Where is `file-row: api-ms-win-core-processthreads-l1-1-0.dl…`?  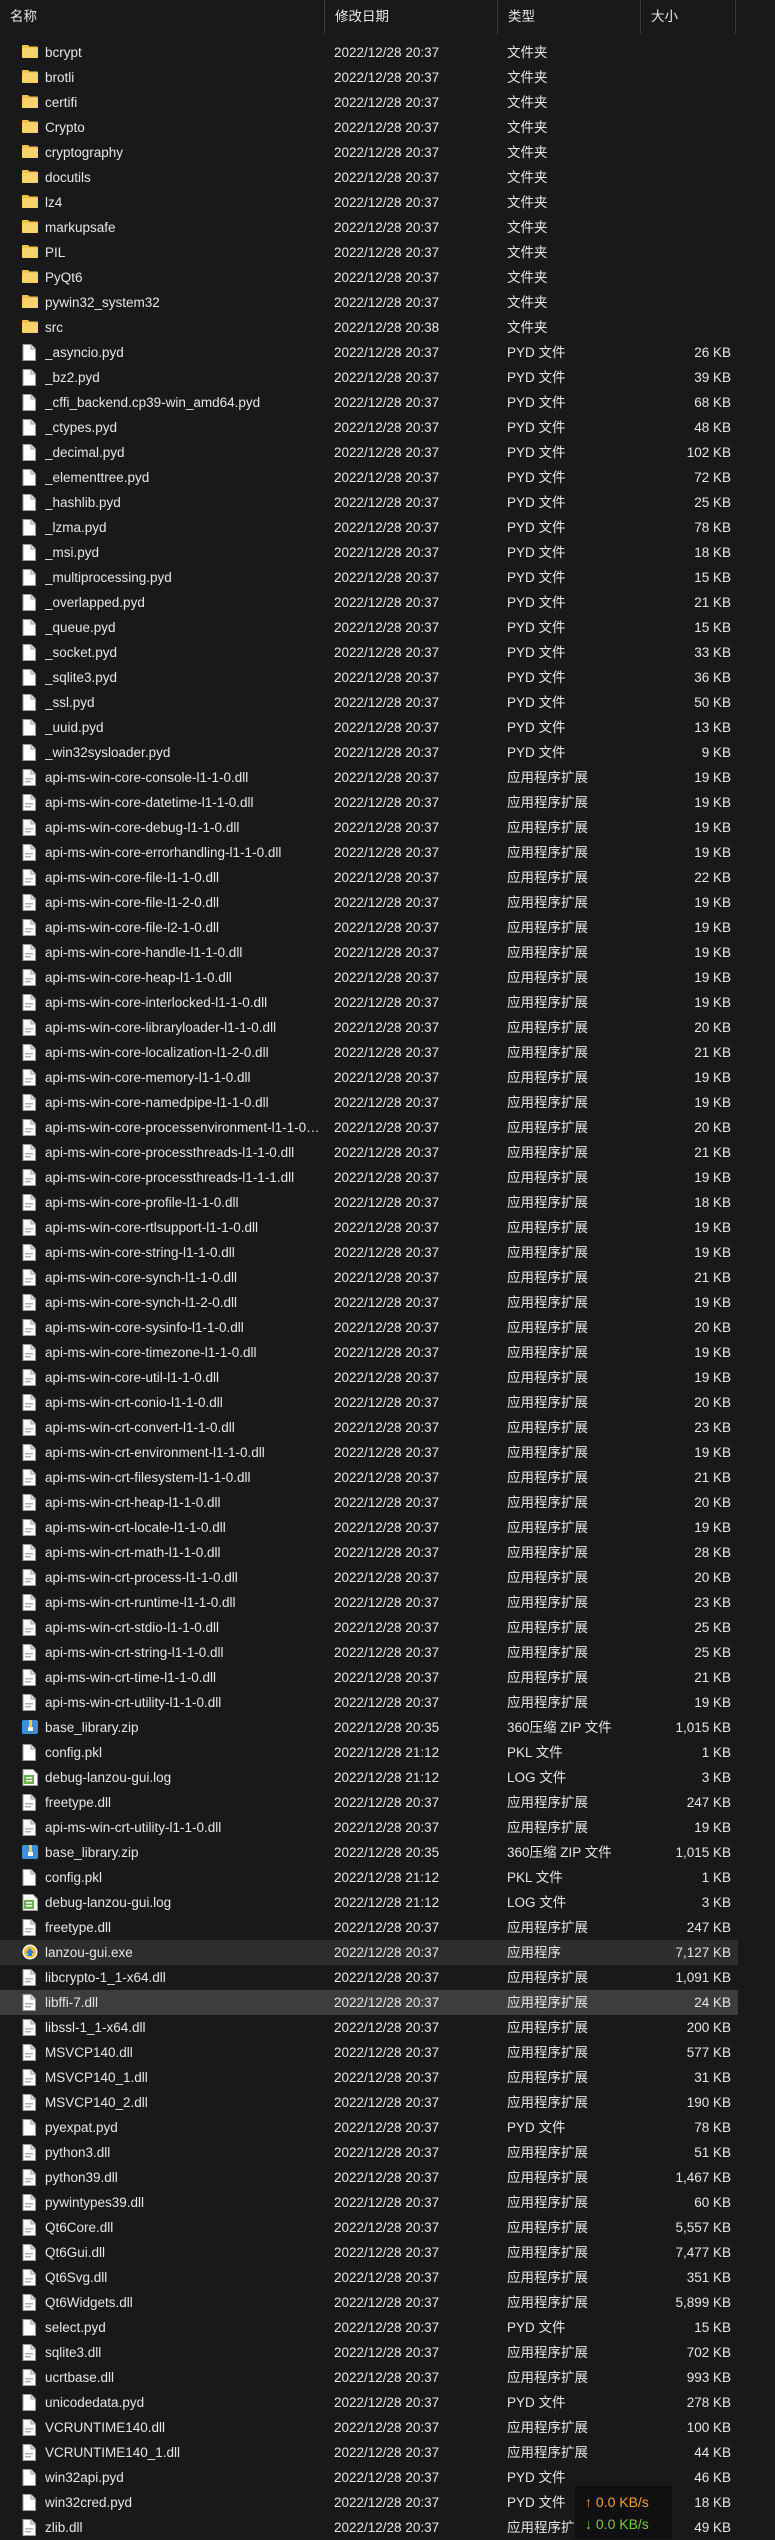 file-row: api-ms-win-core-processthreads-l1-1-0.dl… is located at coordinates (369, 1152).